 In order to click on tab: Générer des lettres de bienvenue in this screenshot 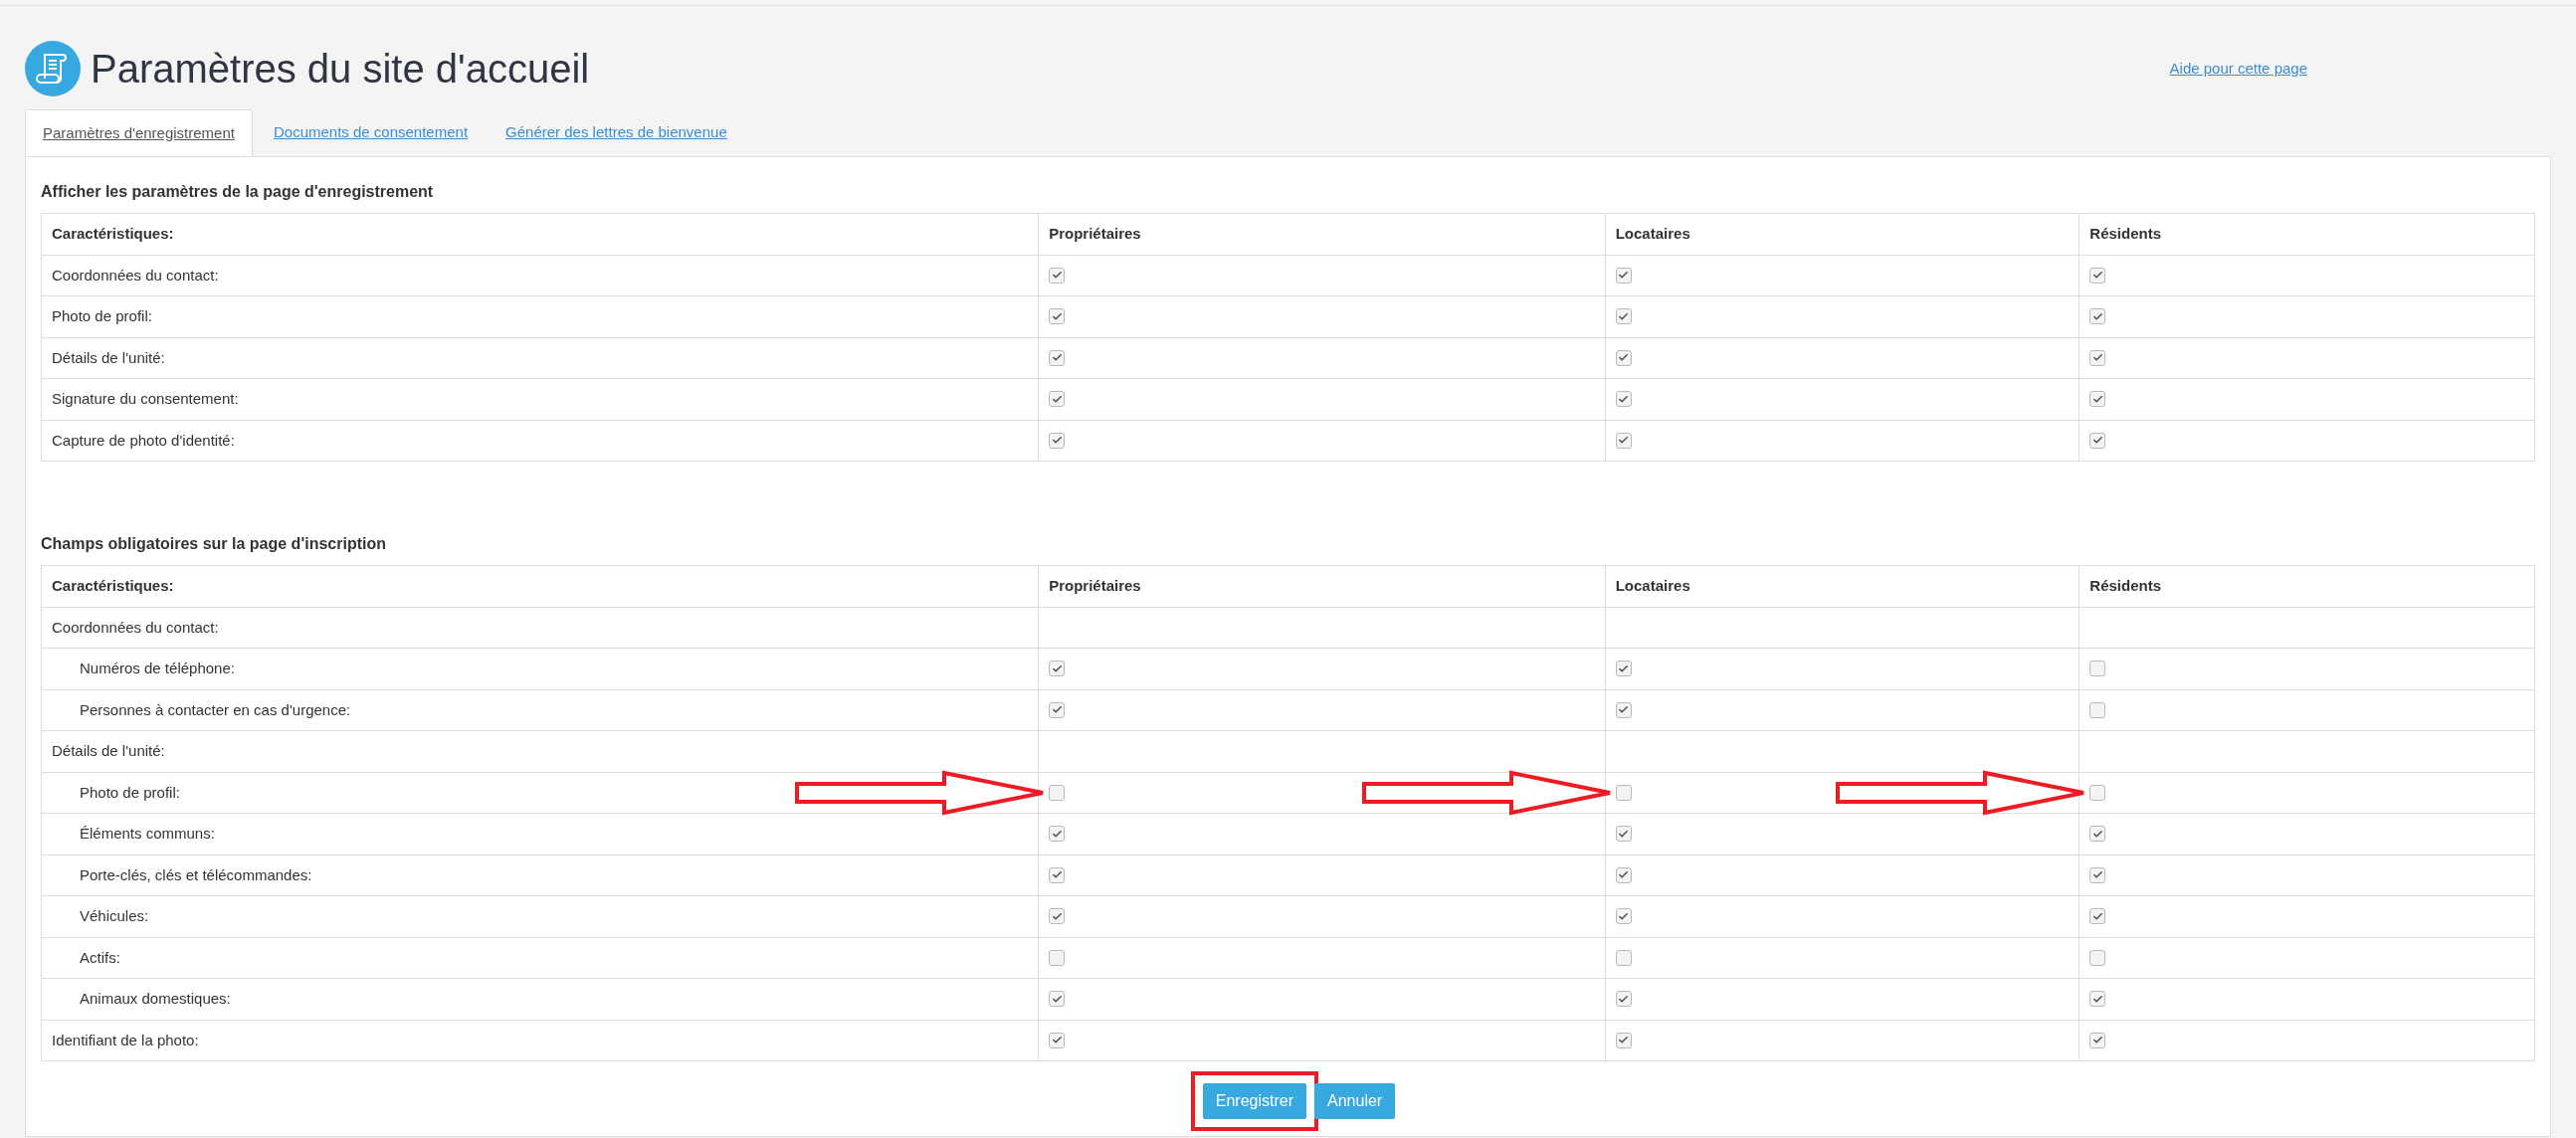, I will do `click(616, 132)`.